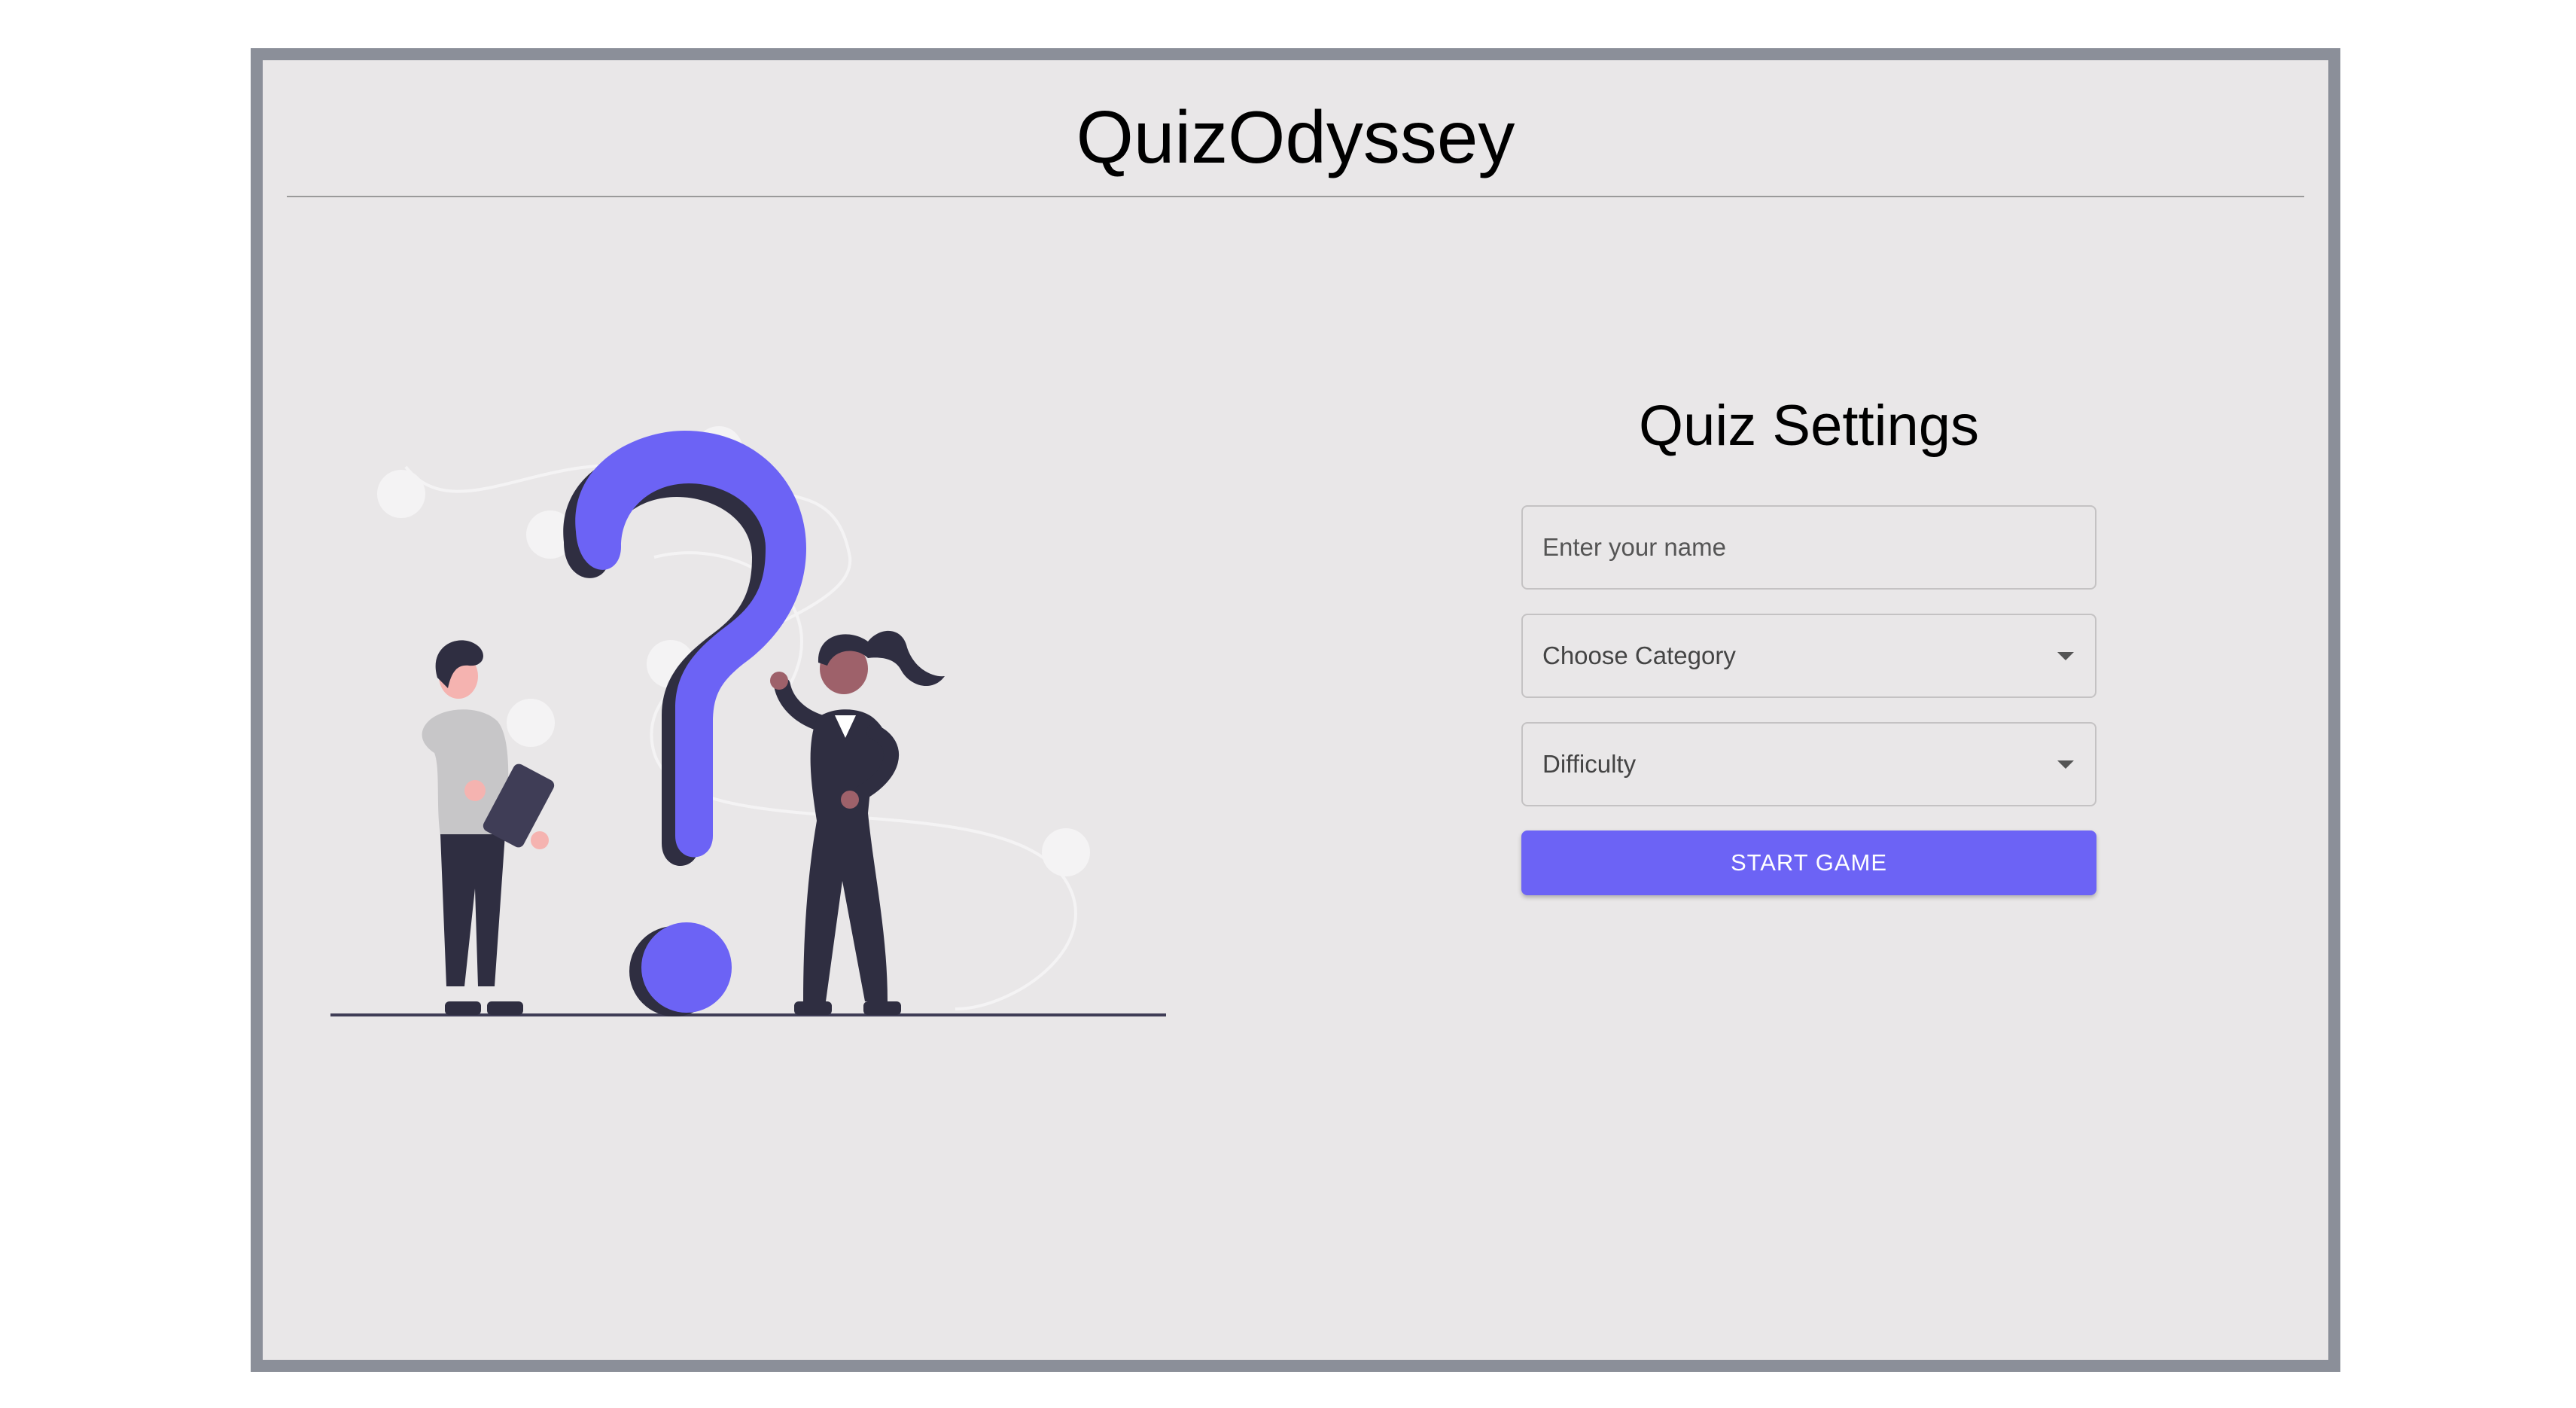  I want to click on category-select: Choose Category, so click(1809, 656).